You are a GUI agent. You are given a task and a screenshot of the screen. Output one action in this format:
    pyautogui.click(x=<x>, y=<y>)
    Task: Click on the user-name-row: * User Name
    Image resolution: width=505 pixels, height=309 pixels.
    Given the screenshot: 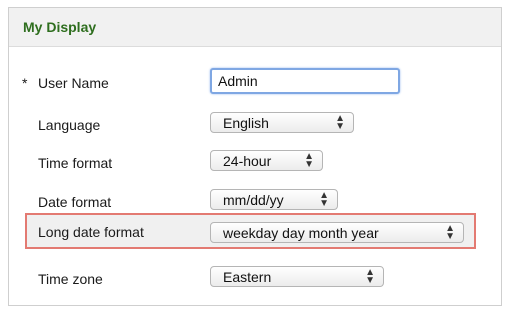 What is the action you would take?
    pyautogui.click(x=252, y=83)
    